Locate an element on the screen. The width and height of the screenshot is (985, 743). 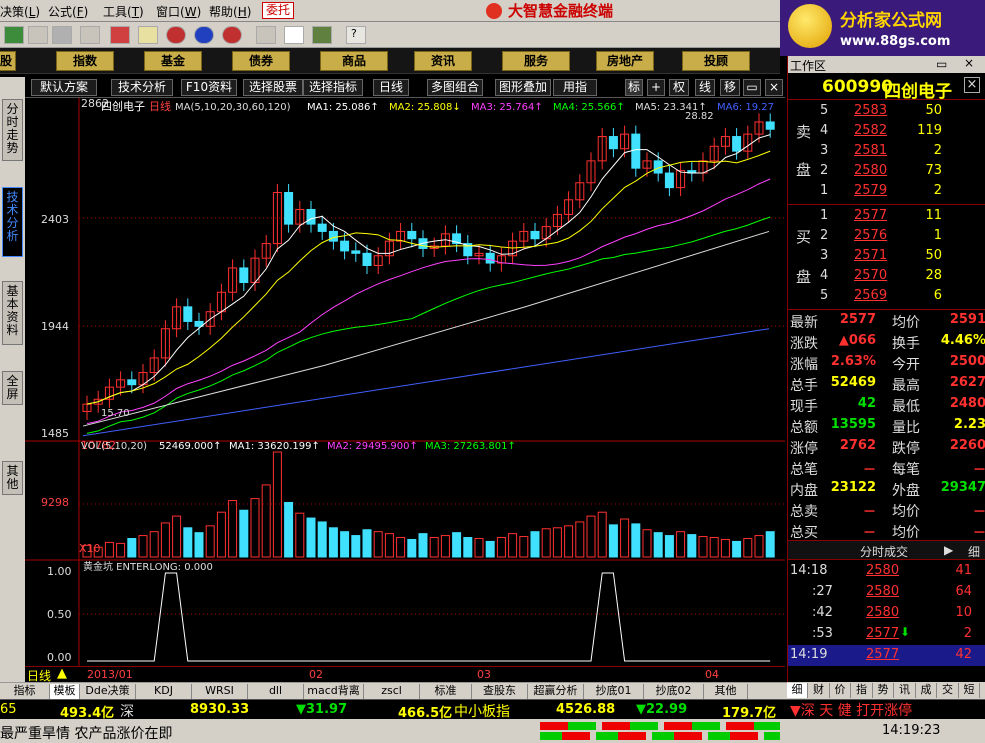
right-tab: 细 is located at coordinates (797, 690).